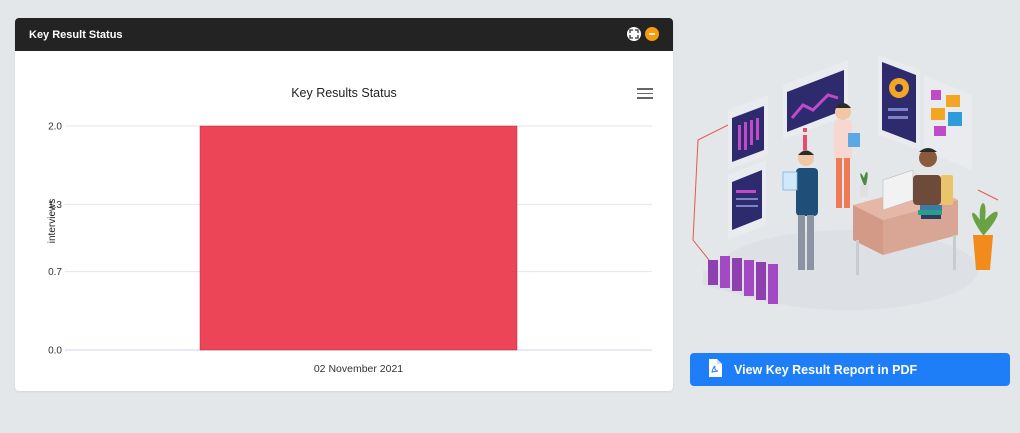  I want to click on view-report-pdf-label: View Key Result Report in PDF, so click(826, 369).